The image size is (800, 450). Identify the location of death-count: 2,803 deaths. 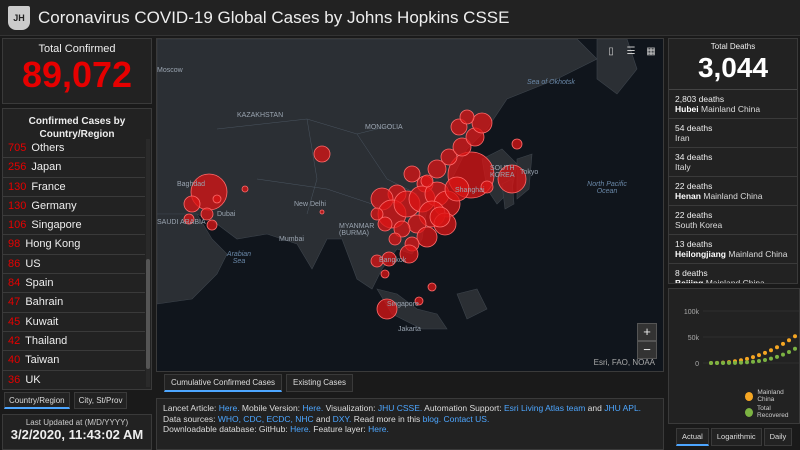
(700, 99).